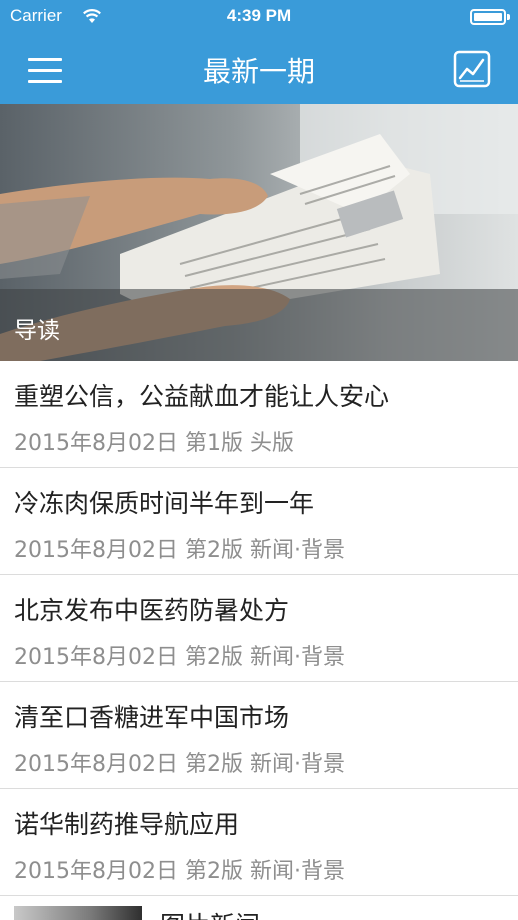 Image resolution: width=518 pixels, height=920 pixels. I want to click on navigation-bar: 最新一期, so click(259, 69).